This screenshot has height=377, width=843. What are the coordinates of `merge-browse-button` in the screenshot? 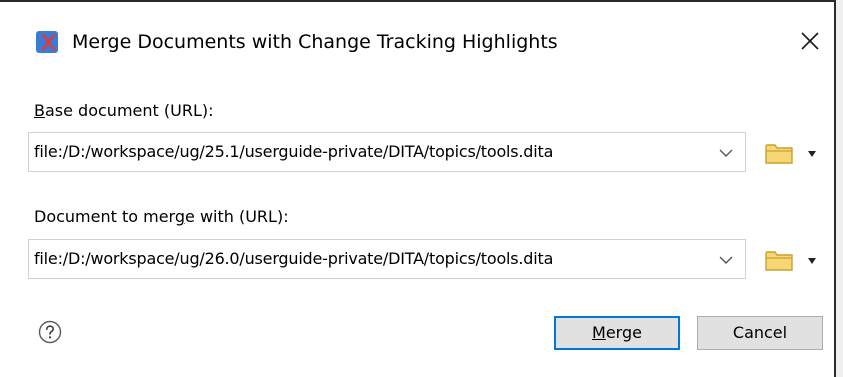 It's located at (793, 262).